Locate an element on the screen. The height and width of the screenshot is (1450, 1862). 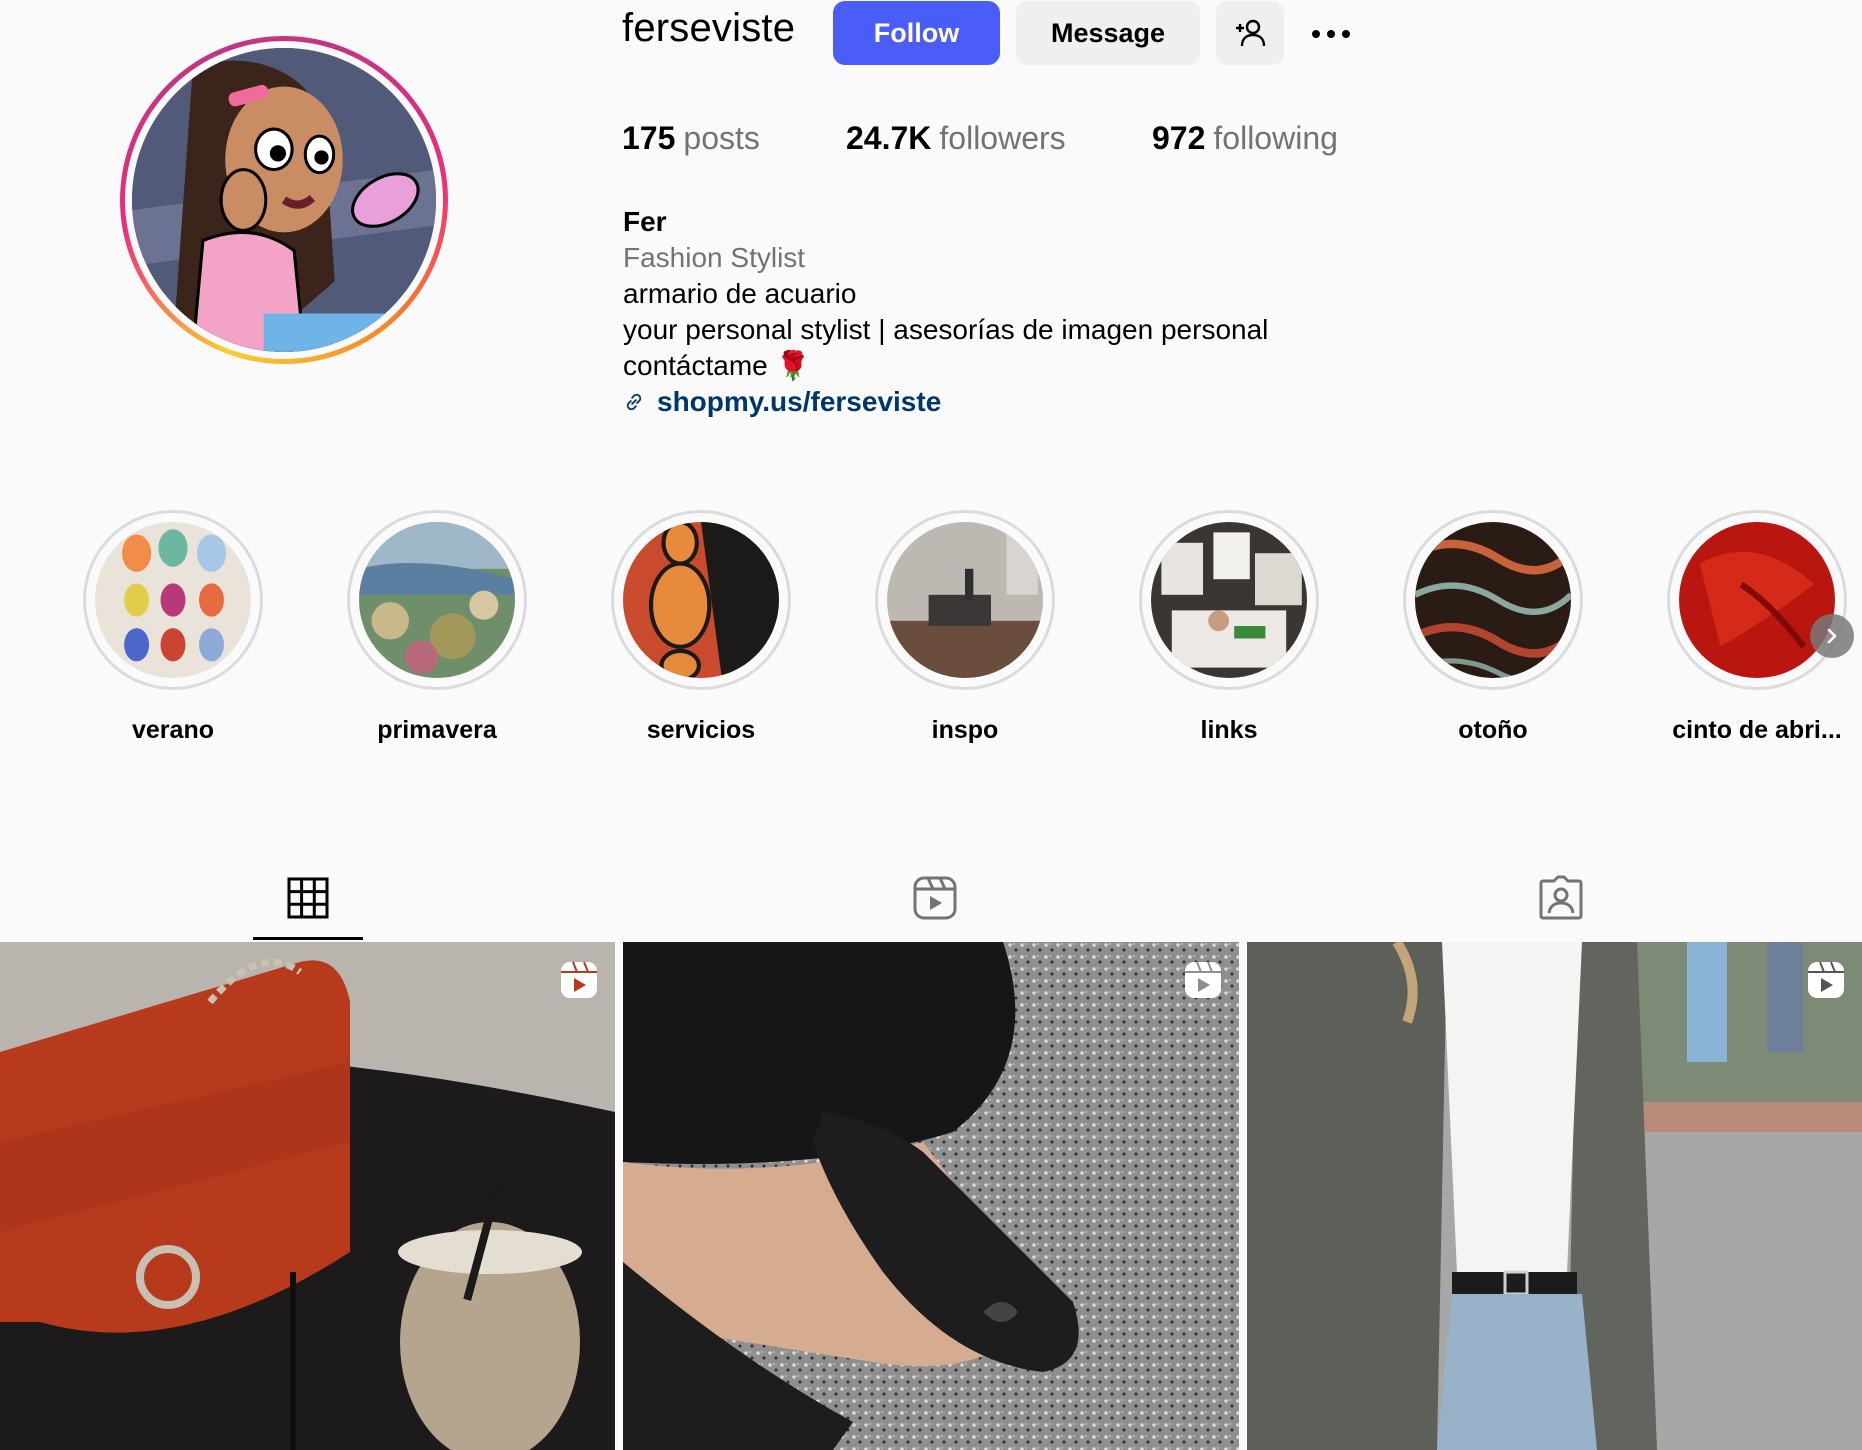
profile-avatar is located at coordinates (284, 200).